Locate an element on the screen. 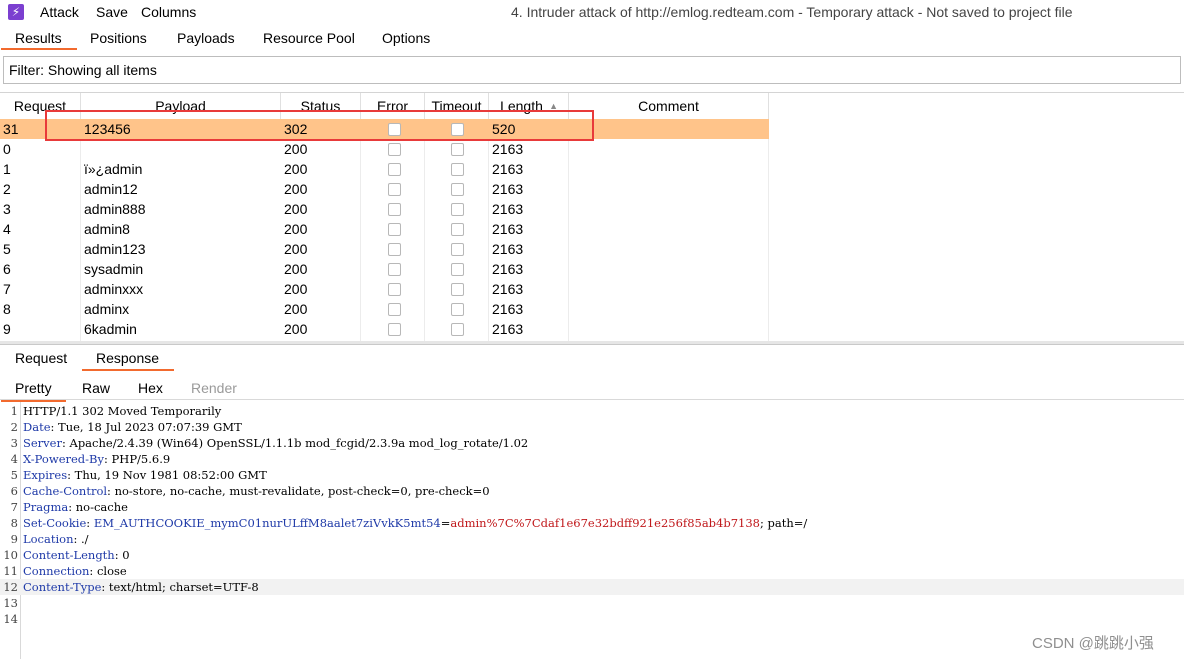 The height and width of the screenshot is (659, 1184). tab-hex: Hex is located at coordinates (150, 388).